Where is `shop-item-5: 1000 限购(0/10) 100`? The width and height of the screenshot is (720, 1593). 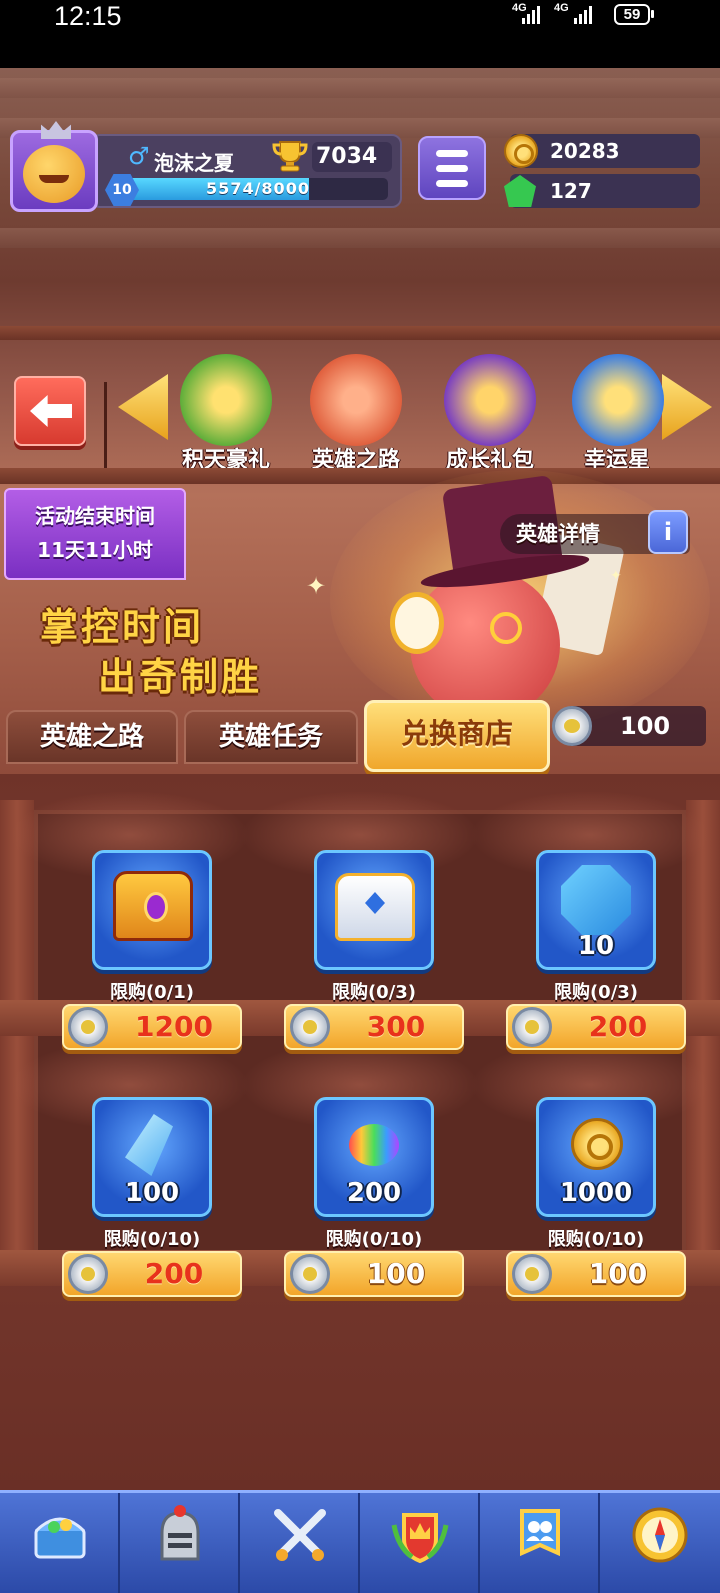 shop-item-5: 1000 限购(0/10) 100 is located at coordinates (606, 1202).